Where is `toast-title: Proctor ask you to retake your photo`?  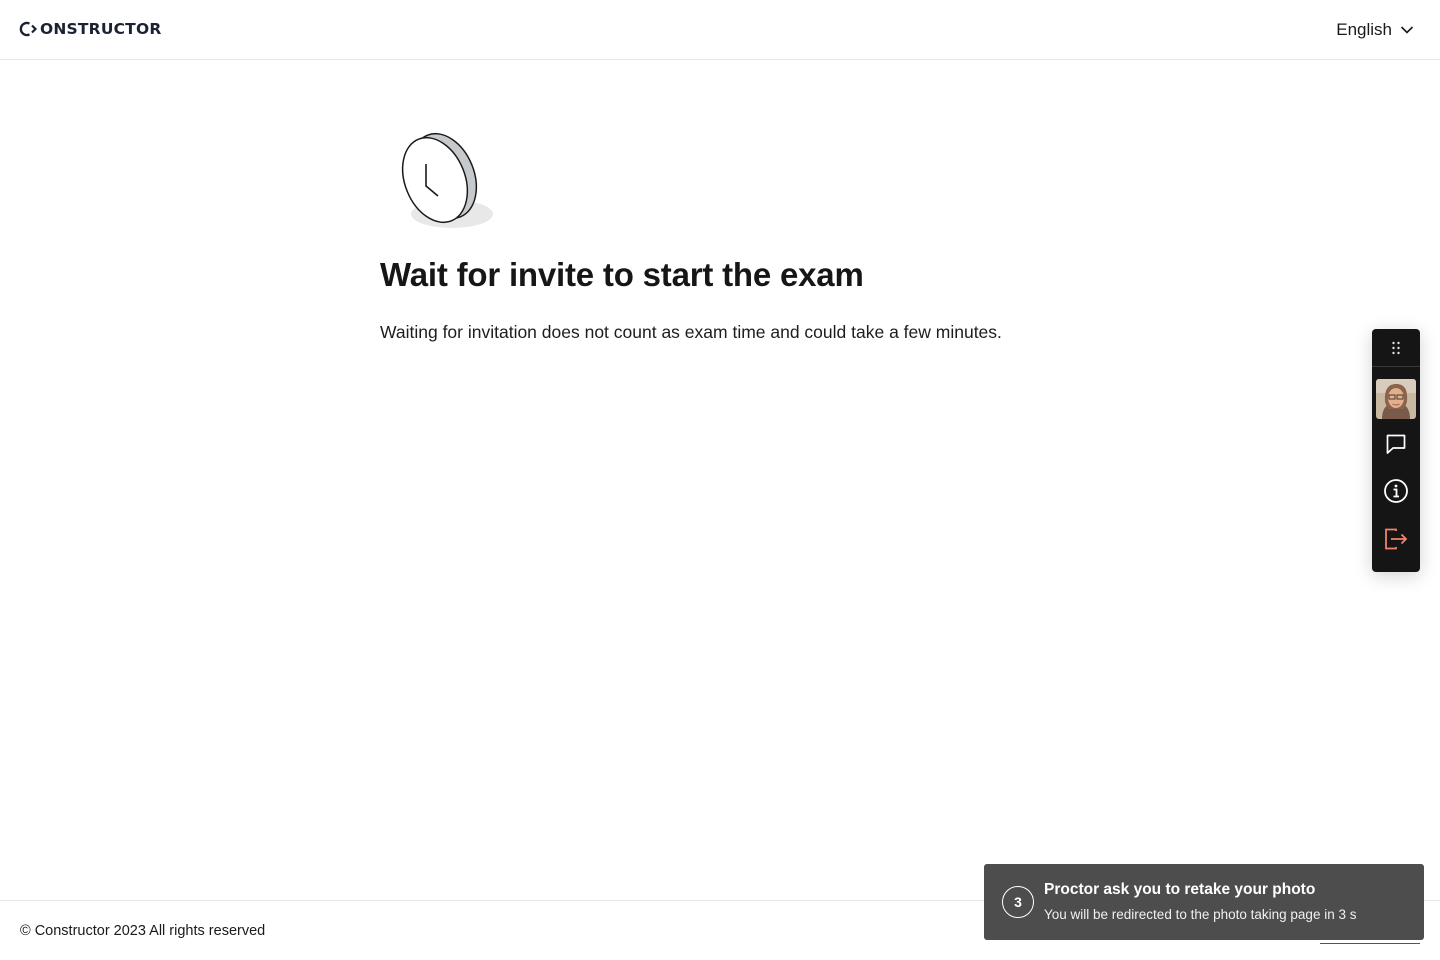 toast-title: Proctor ask you to retake your photo is located at coordinates (1180, 889).